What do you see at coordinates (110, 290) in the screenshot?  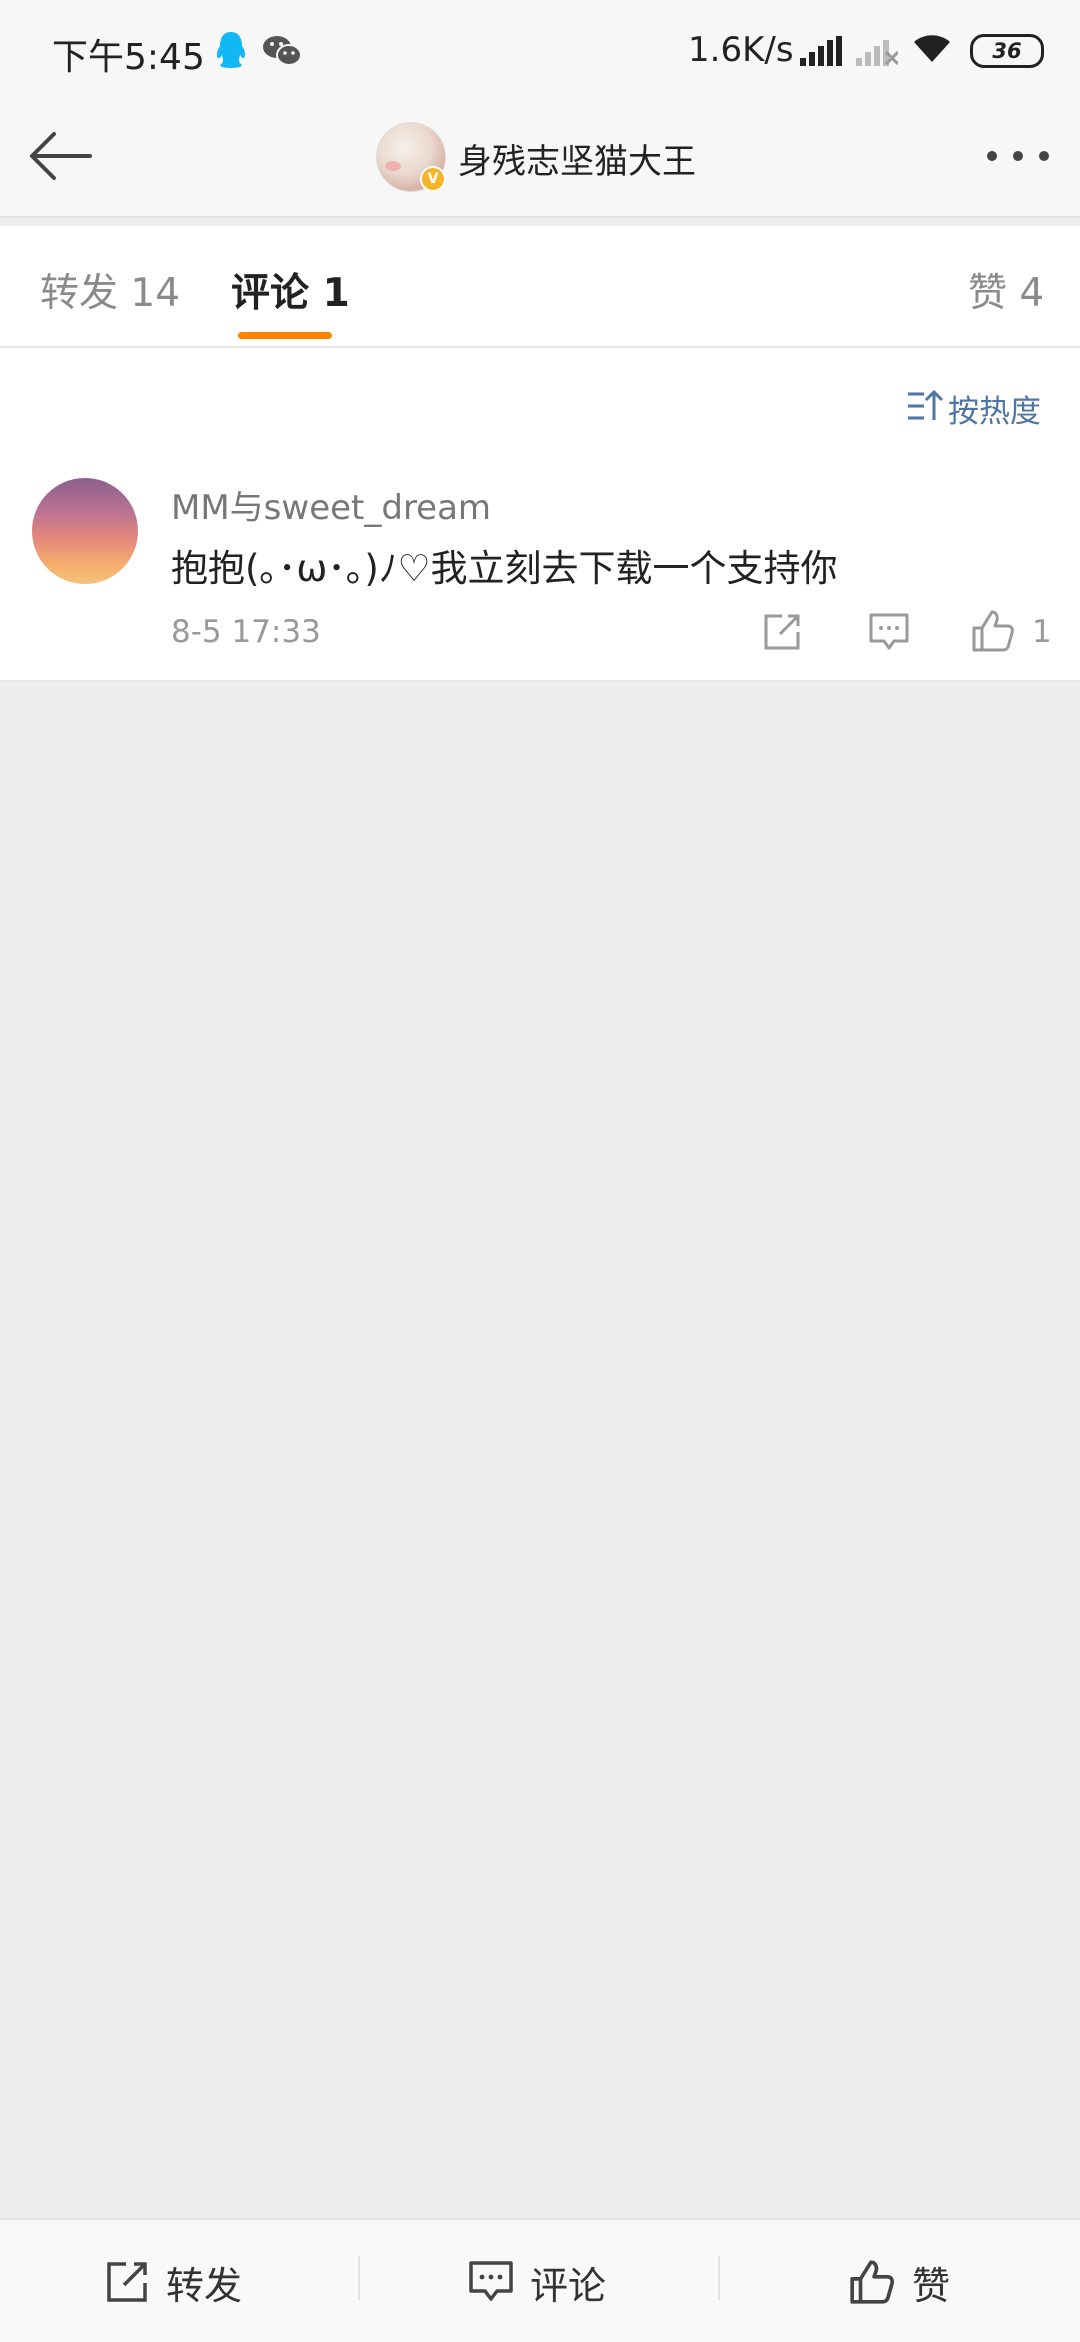 I see `tab-forward: 转发 14` at bounding box center [110, 290].